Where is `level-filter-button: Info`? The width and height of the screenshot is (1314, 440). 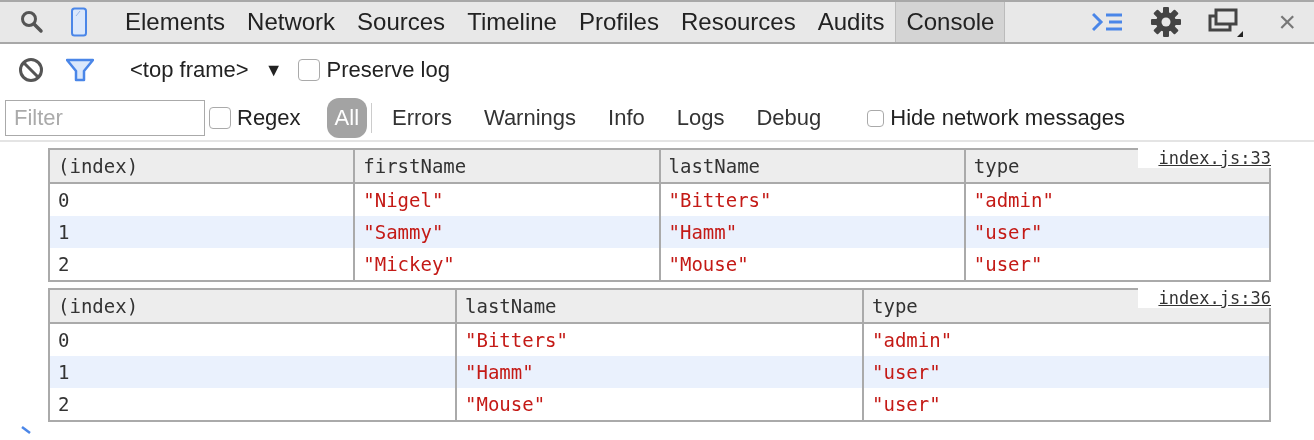
level-filter-button: Info is located at coordinates (626, 118).